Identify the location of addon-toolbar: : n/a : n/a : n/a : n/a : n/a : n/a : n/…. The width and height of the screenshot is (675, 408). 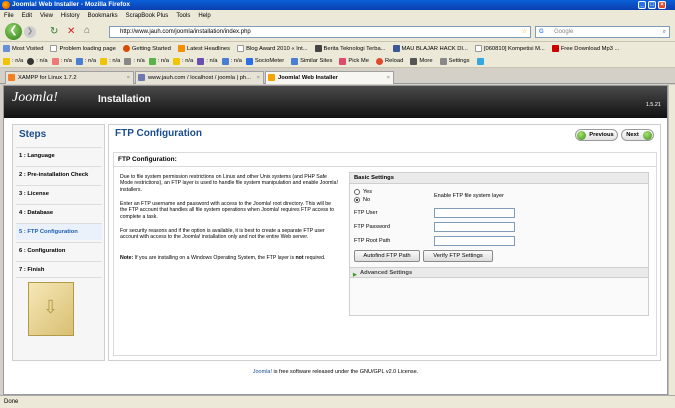
(337, 61).